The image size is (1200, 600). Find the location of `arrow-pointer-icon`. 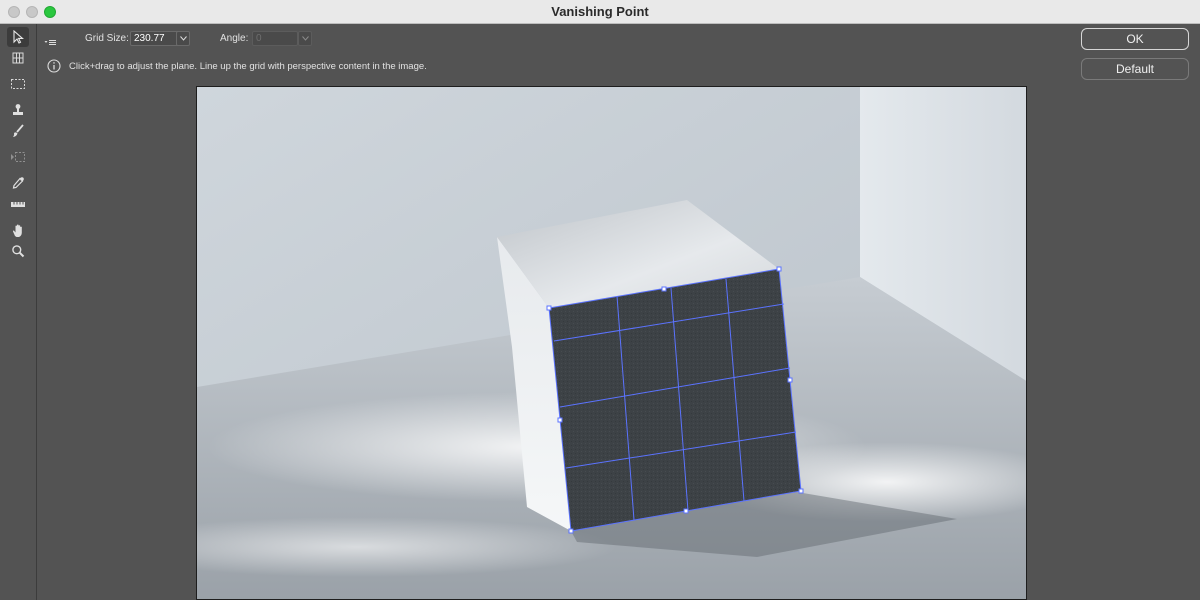

arrow-pointer-icon is located at coordinates (18, 37).